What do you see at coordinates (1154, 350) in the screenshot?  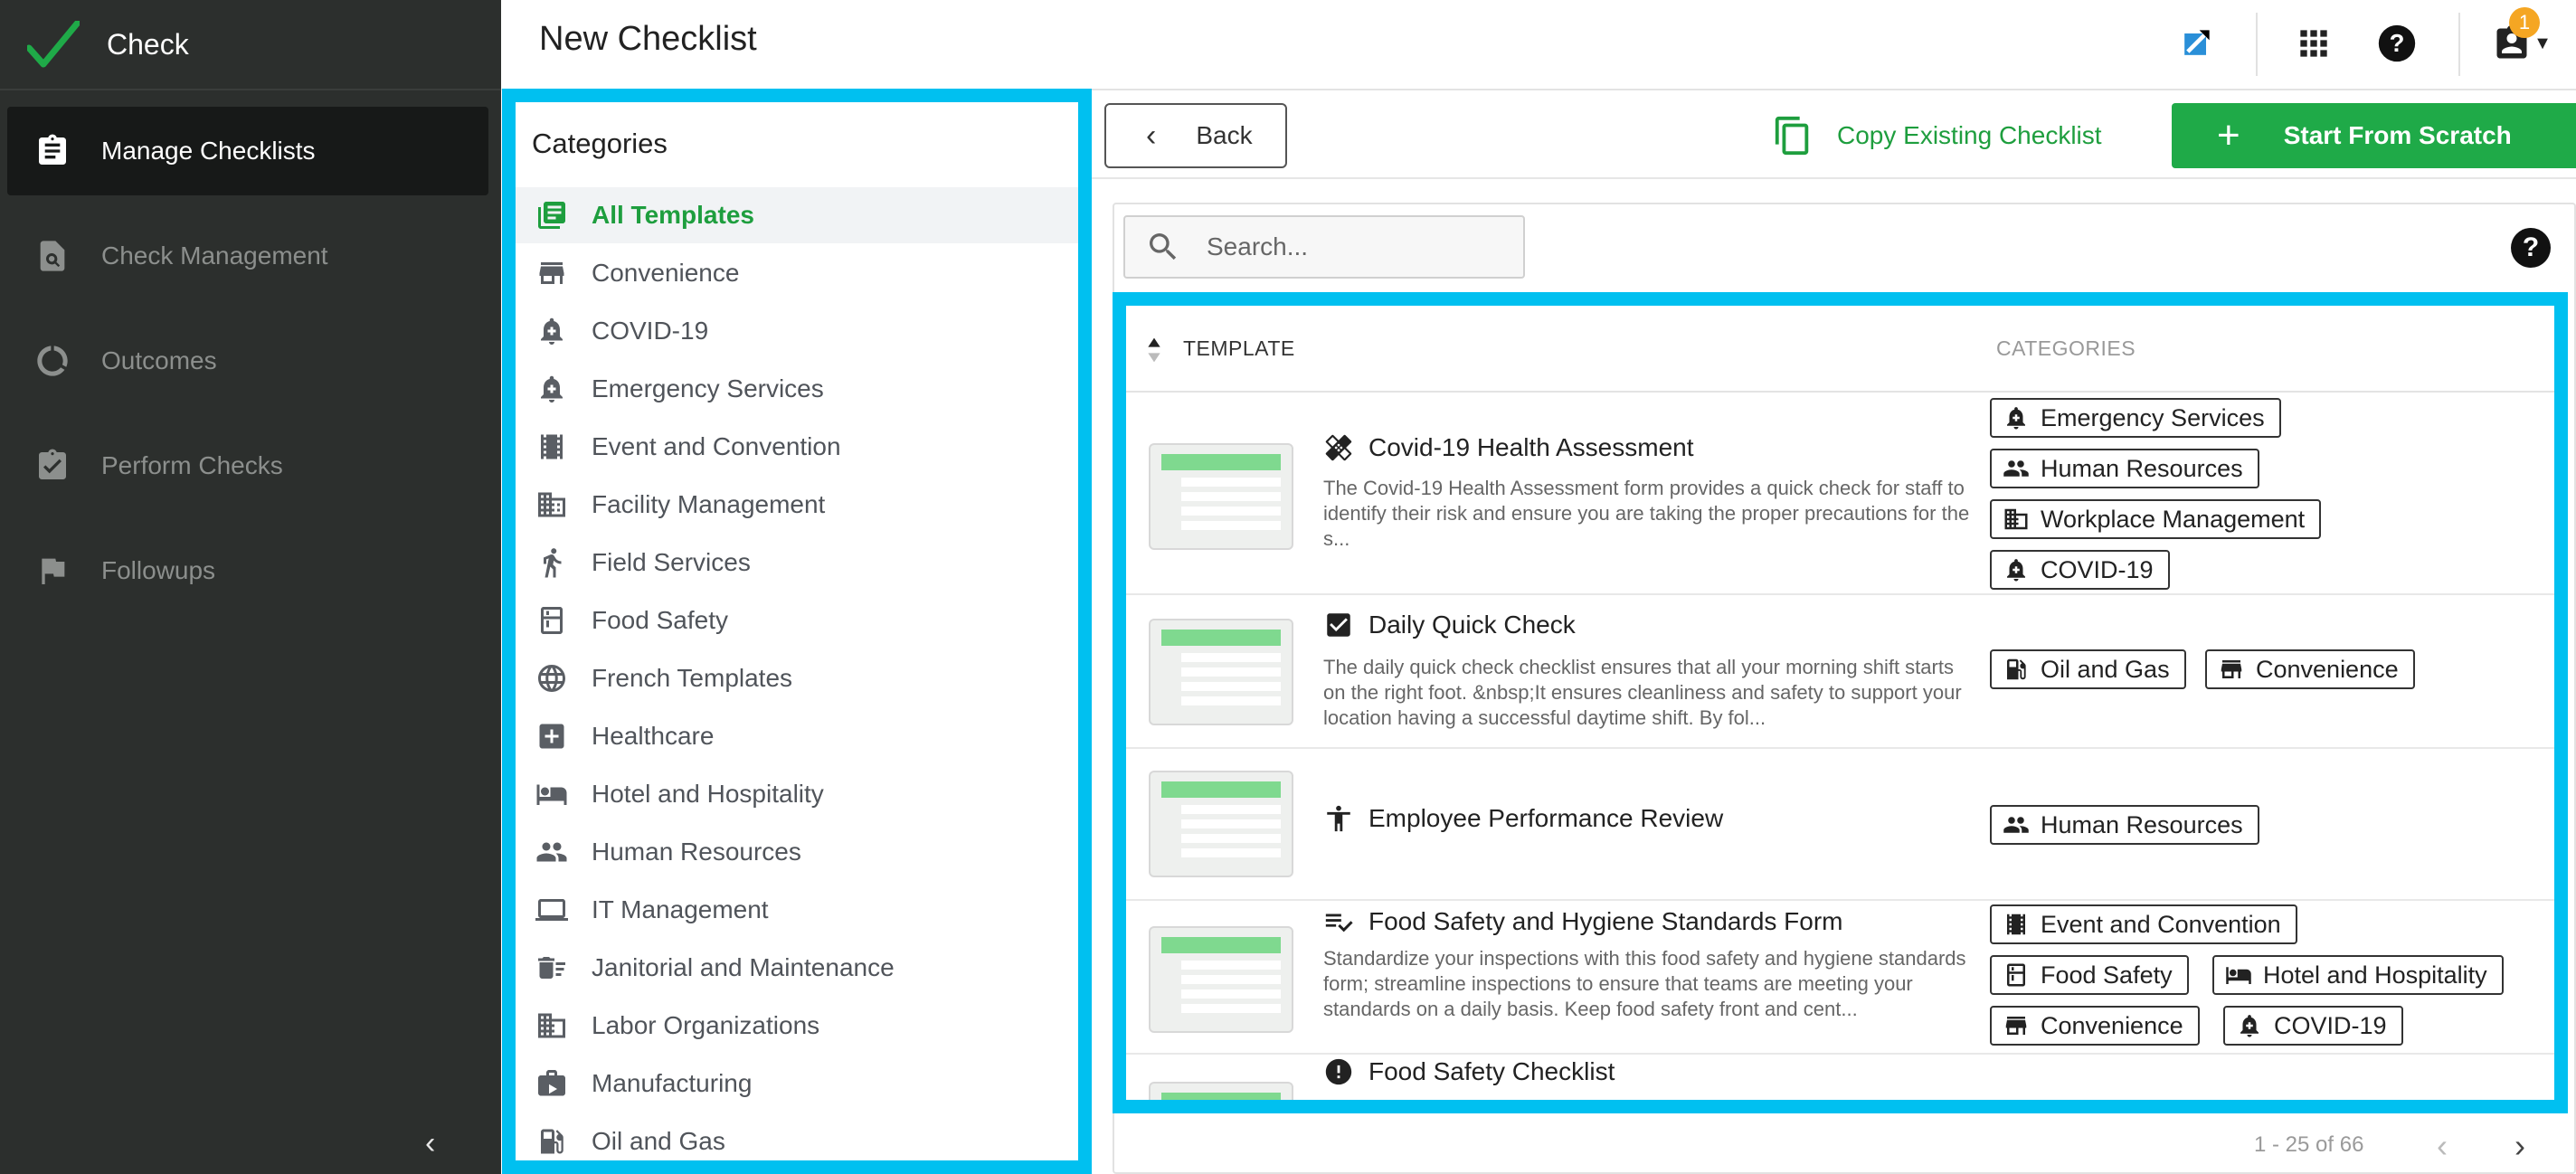 I see `sort-icon` at bounding box center [1154, 350].